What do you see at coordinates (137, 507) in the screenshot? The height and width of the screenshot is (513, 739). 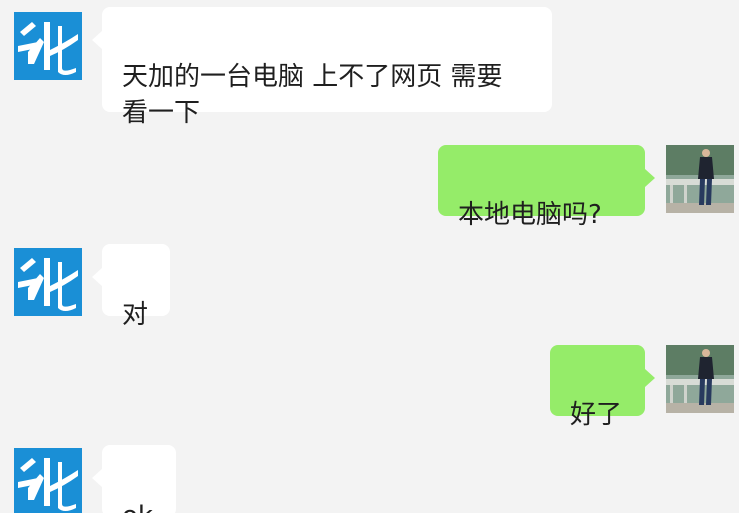 I see `message-text: ok` at bounding box center [137, 507].